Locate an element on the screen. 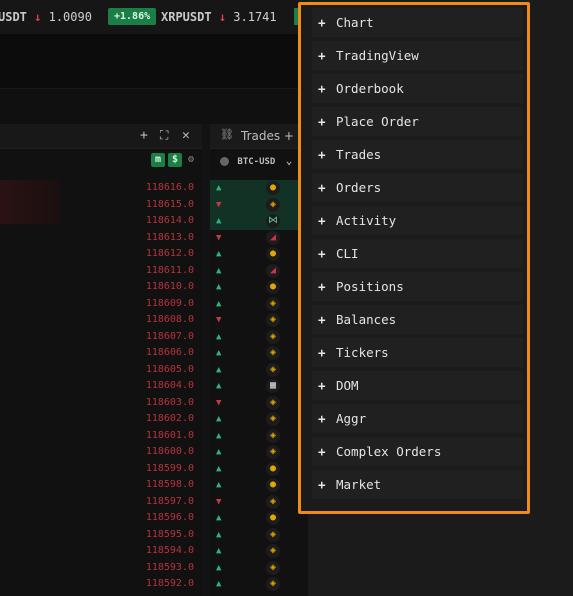  coin-icon is located at coordinates (224, 161).